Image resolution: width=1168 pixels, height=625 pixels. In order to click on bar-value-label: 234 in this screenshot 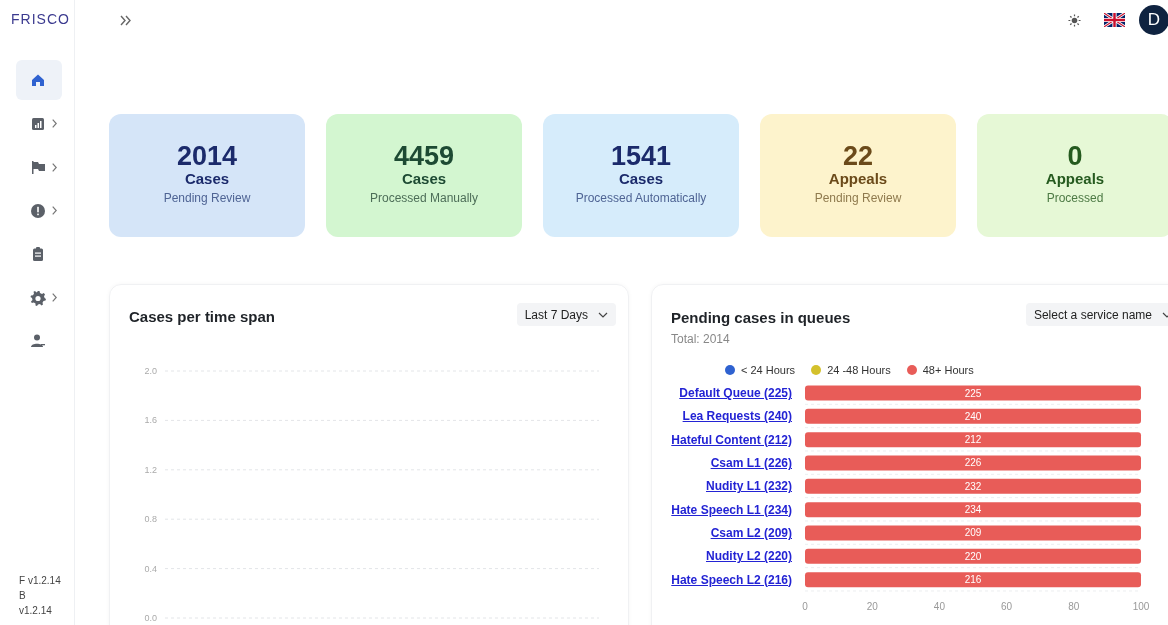, I will do `click(973, 510)`.